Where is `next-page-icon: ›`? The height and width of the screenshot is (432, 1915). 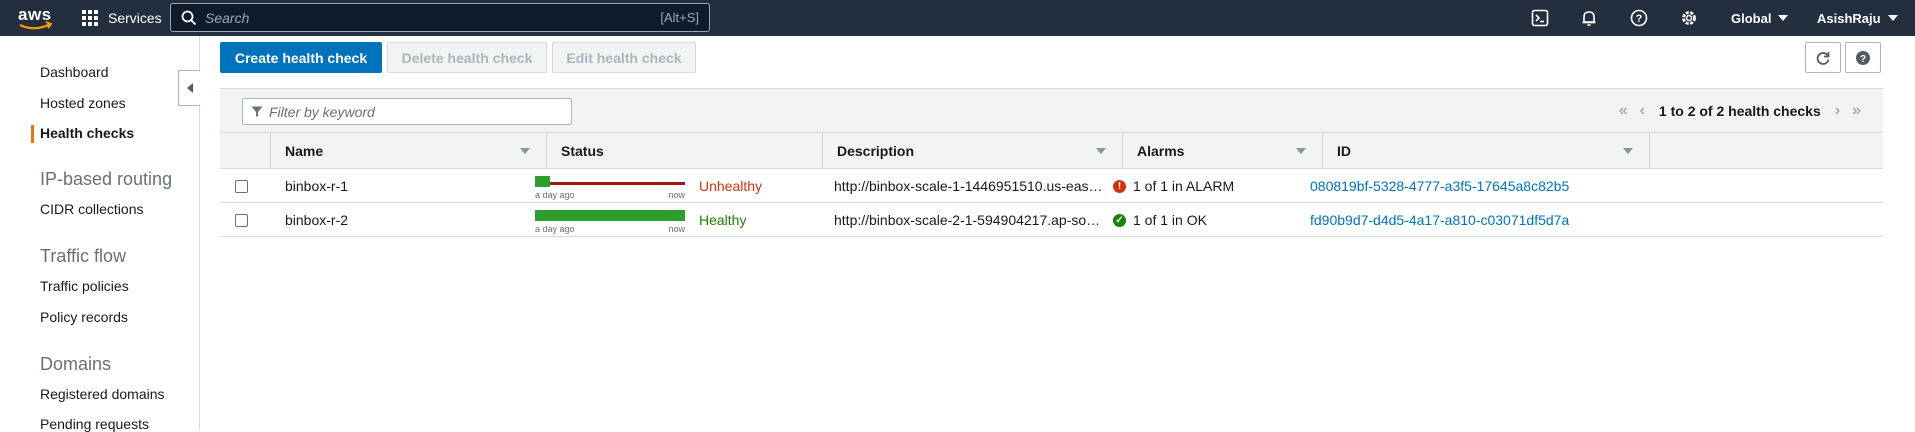 next-page-icon: › is located at coordinates (1837, 111).